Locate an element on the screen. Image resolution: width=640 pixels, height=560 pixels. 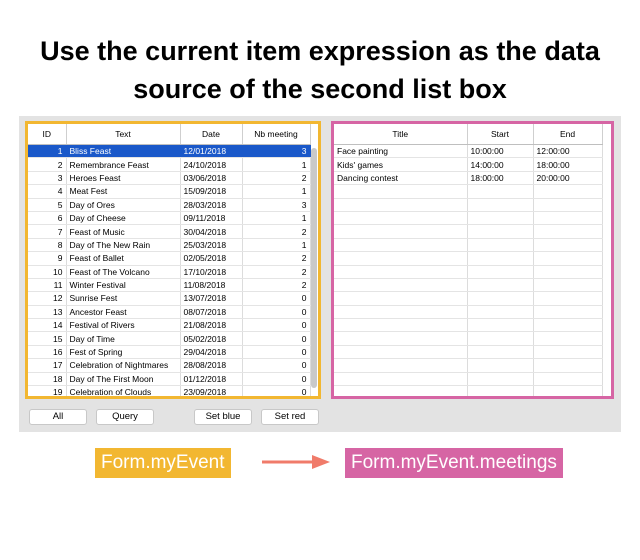
table-row: 9 Feast of Ballet 02/05/2018 2 is located at coordinates (169, 258).